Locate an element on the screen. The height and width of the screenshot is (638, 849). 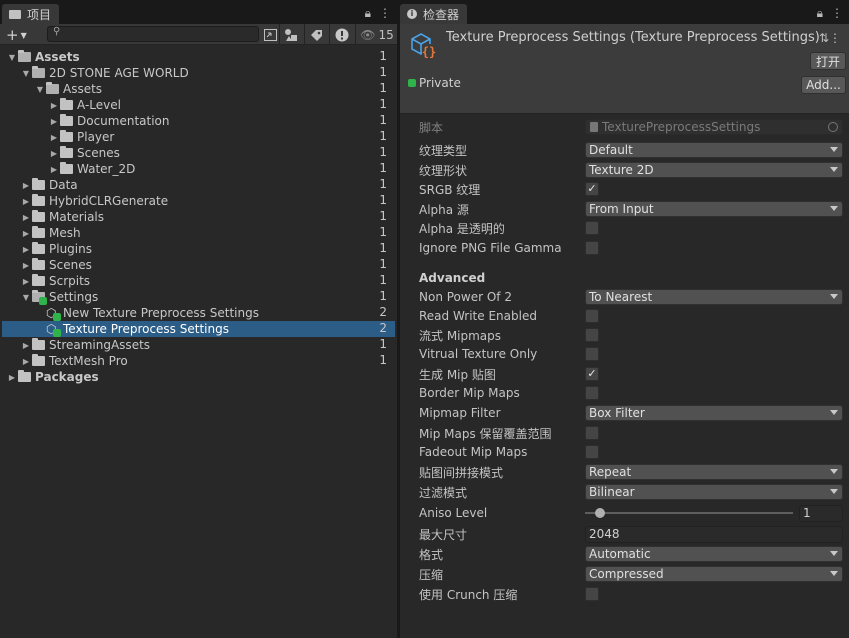
tree-folder-item: ▶ Materials 1 is located at coordinates (198, 217).